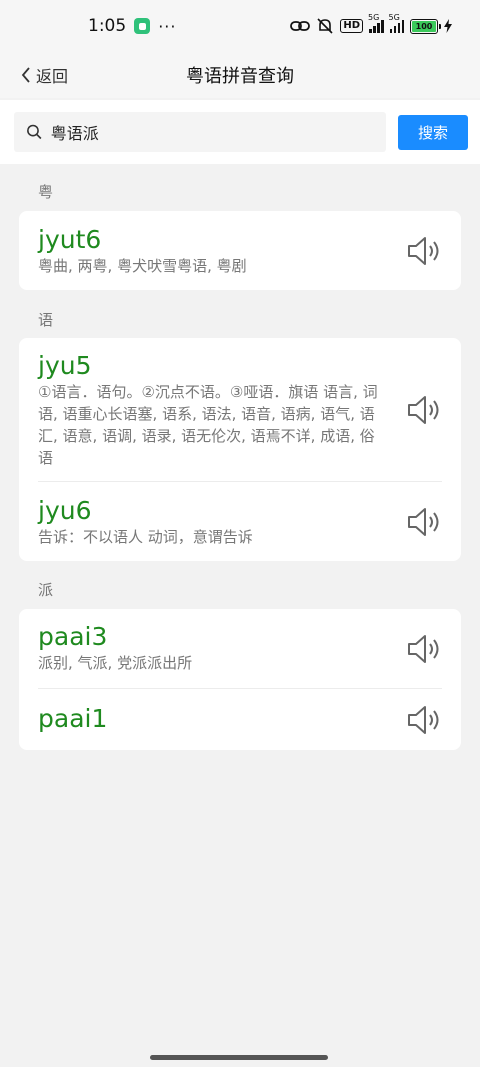 This screenshot has height=1067, width=480. What do you see at coordinates (239, 1057) in the screenshot?
I see `home-indicator` at bounding box center [239, 1057].